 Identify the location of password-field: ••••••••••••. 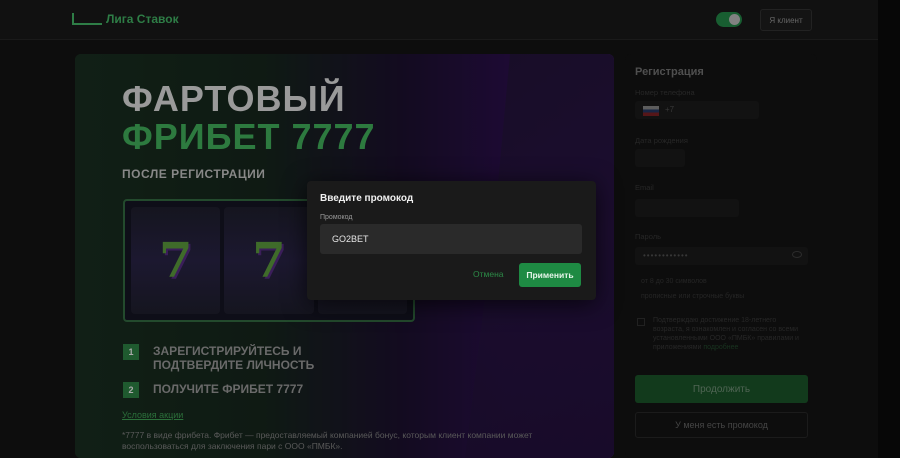
(721, 256).